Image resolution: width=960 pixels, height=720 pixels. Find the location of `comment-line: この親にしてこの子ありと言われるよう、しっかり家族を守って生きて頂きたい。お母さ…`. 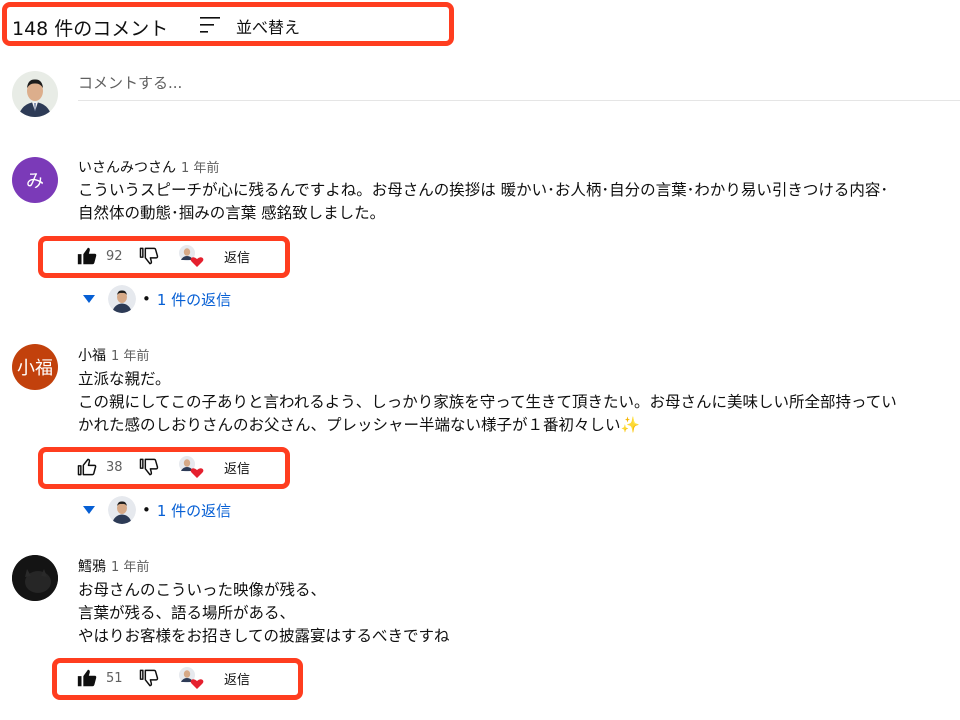

comment-line: この親にしてこの子ありと言われるよう、しっかり家族を守って生きて頂きたい。お母さ… is located at coordinates (487, 402).